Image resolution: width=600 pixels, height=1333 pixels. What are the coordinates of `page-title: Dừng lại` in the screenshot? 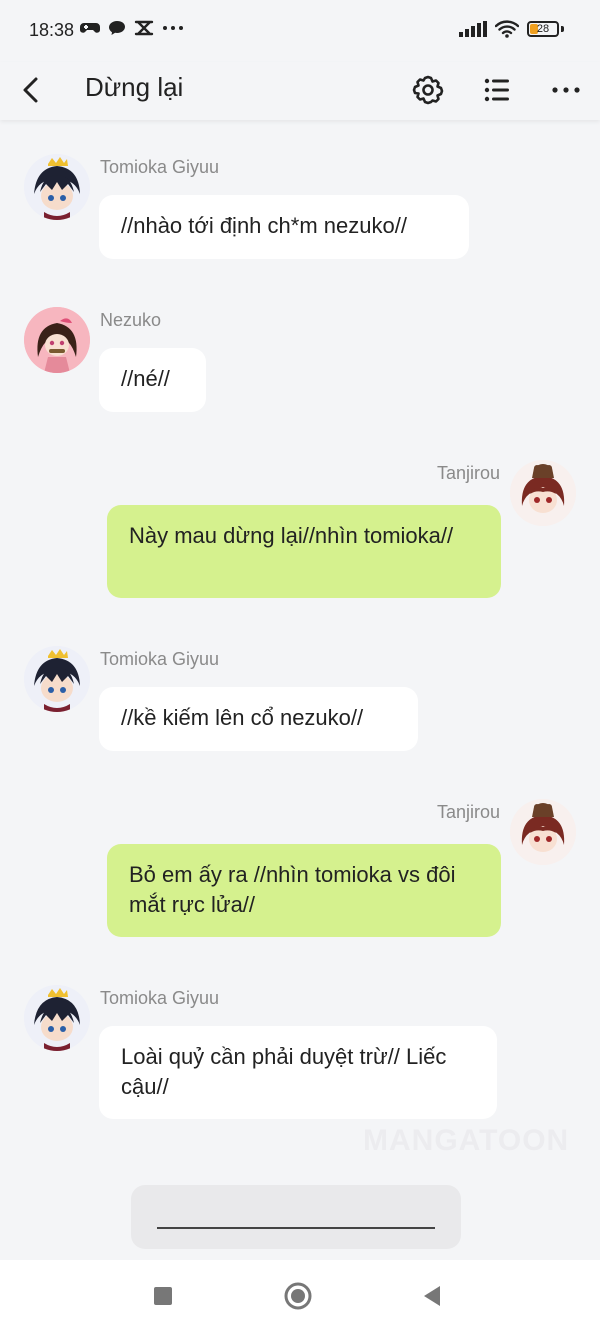 It's located at (134, 87).